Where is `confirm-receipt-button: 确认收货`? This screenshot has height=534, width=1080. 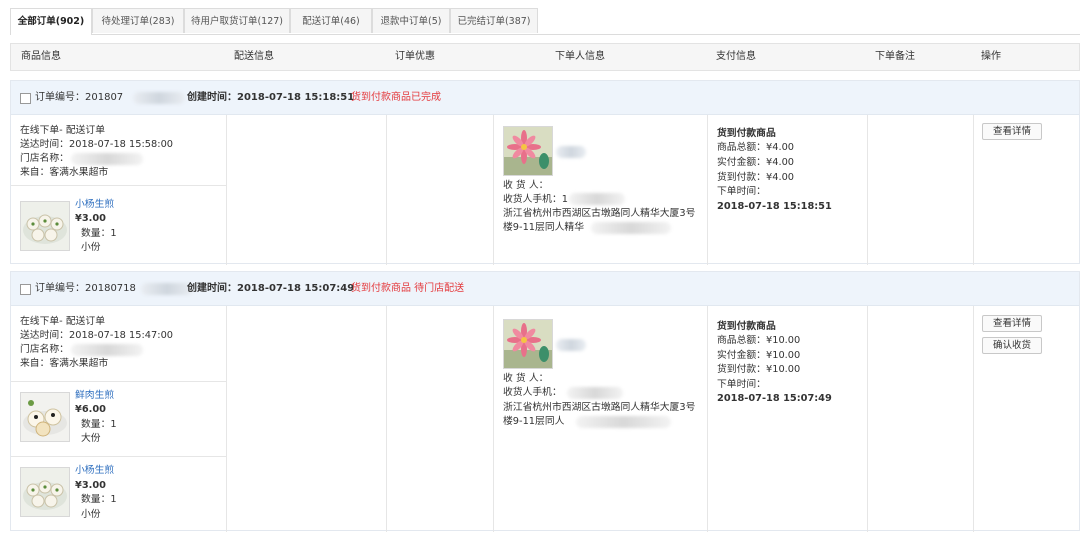
confirm-receipt-button: 确认收货 is located at coordinates (1012, 345).